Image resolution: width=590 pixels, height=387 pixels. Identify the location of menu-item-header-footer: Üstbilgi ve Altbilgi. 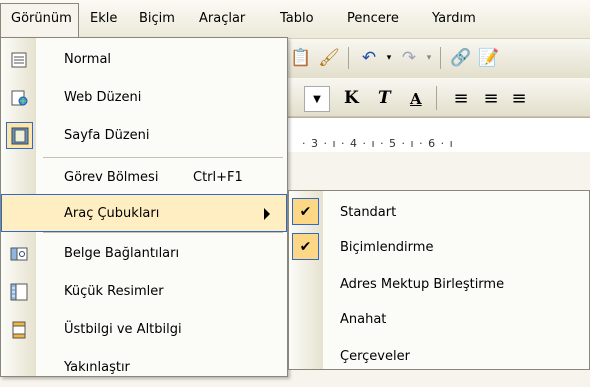
(144, 330).